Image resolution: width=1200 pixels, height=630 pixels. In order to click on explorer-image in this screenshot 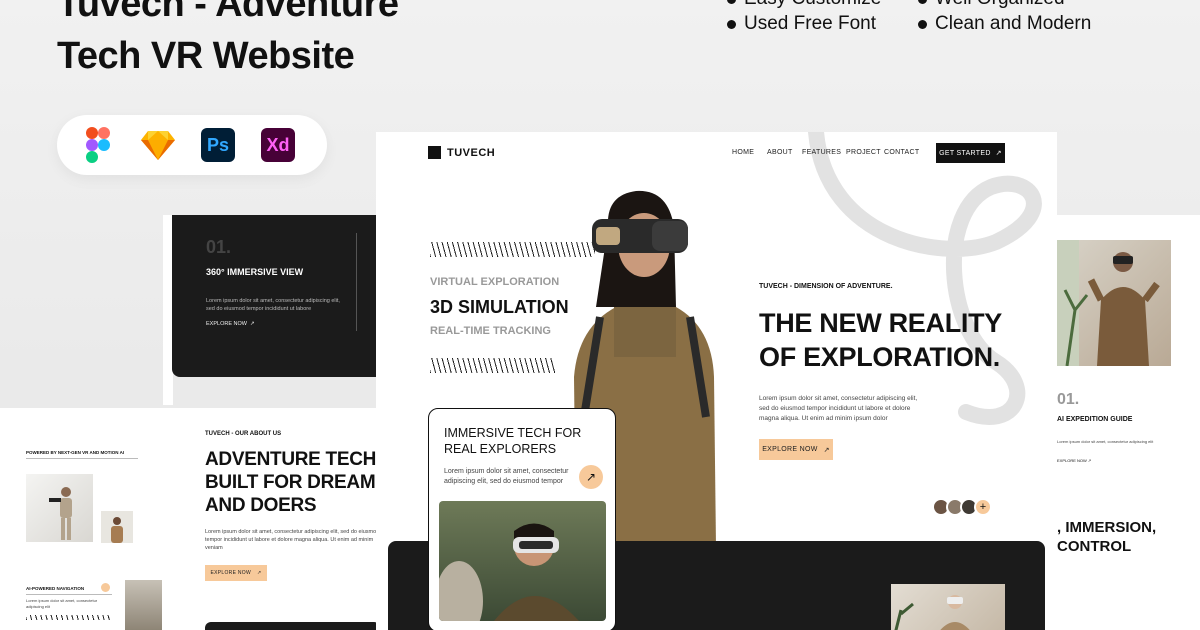, I will do `click(522, 561)`.